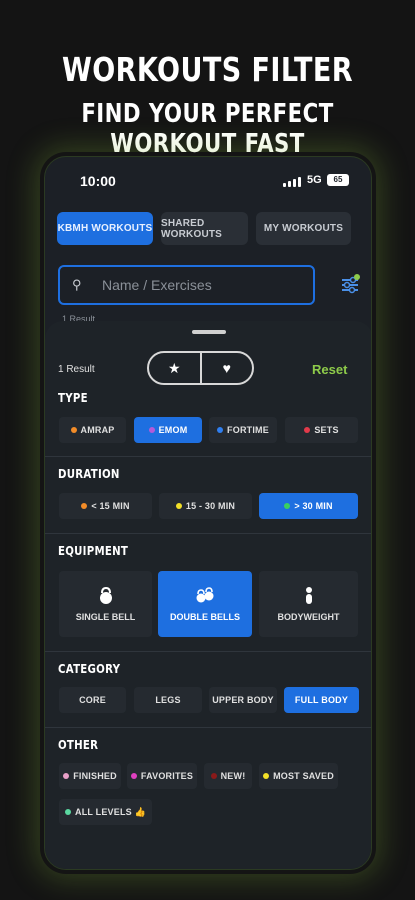 This screenshot has height=900, width=415. I want to click on status-time: 10:00, so click(98, 181).